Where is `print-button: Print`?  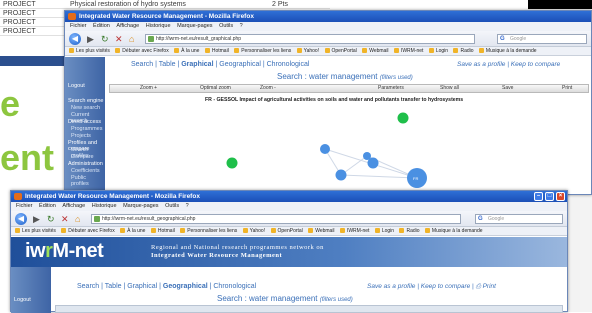
print-button: Print is located at coordinates (567, 88).